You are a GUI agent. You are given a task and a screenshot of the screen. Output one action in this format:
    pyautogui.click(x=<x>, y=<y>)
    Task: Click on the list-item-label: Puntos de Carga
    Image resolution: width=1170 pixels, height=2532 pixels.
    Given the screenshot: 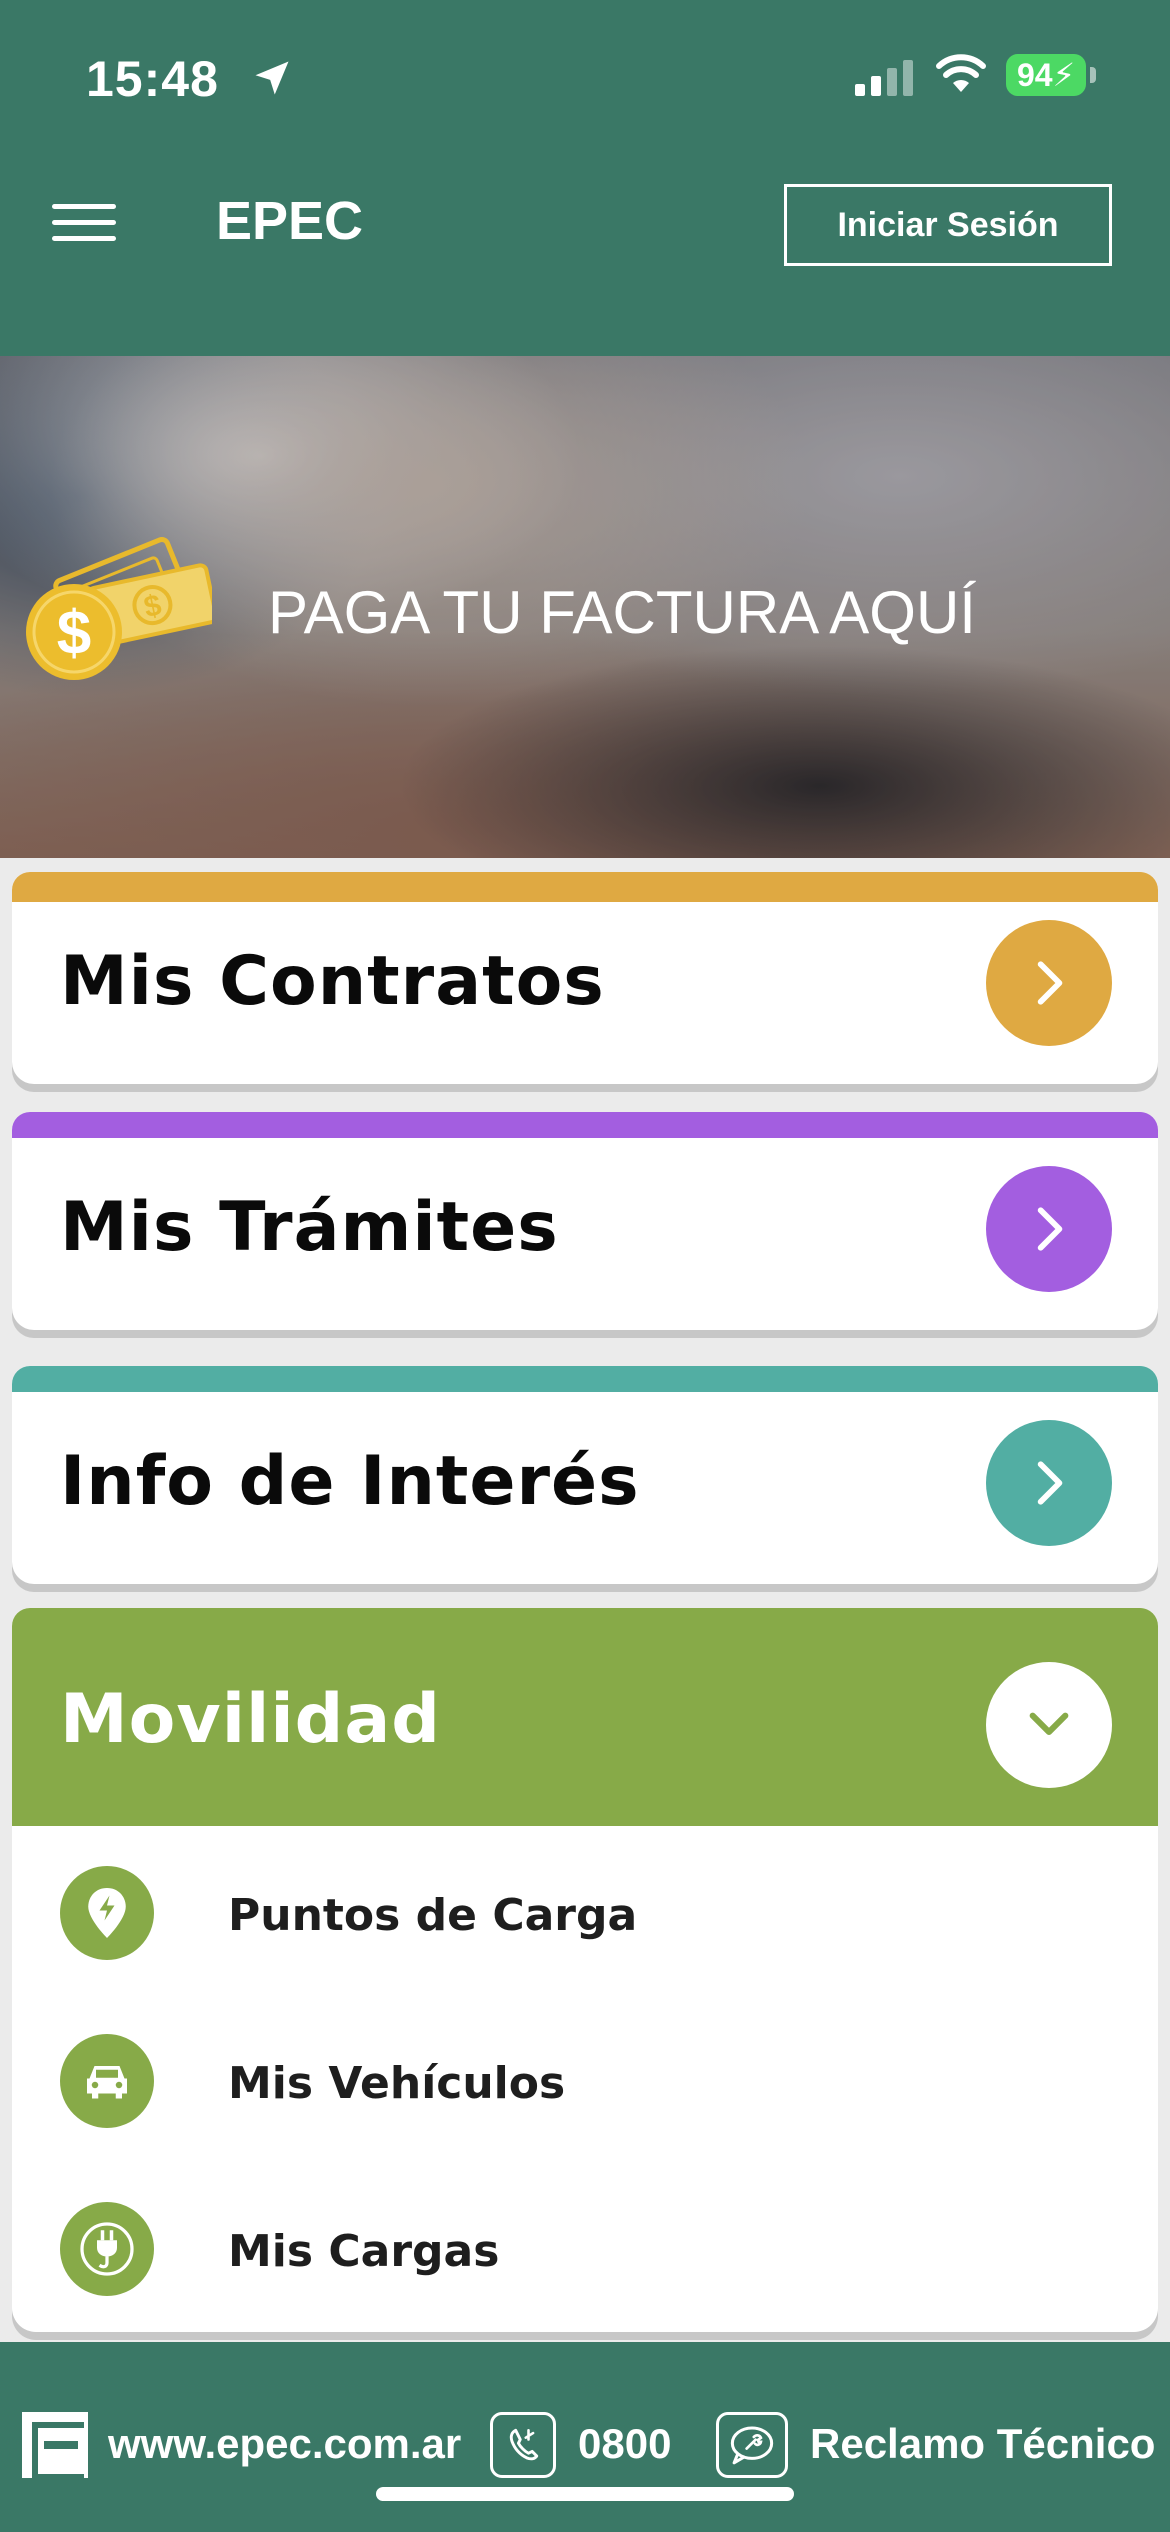 What is the action you would take?
    pyautogui.click(x=433, y=1915)
    